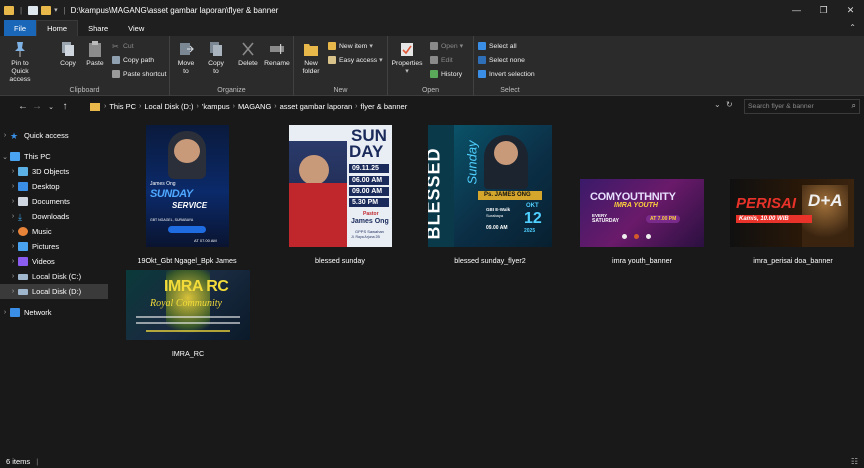 Image resolution: width=864 pixels, height=468 pixels. Describe the element at coordinates (51, 107) in the screenshot. I see `recent-locations-button: ⌄` at that location.